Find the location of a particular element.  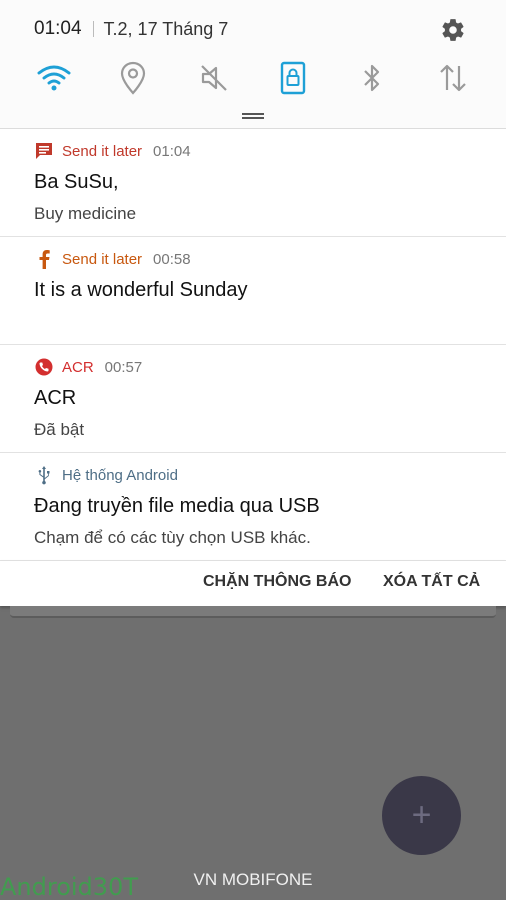

add-fab-button: + is located at coordinates (421, 815).